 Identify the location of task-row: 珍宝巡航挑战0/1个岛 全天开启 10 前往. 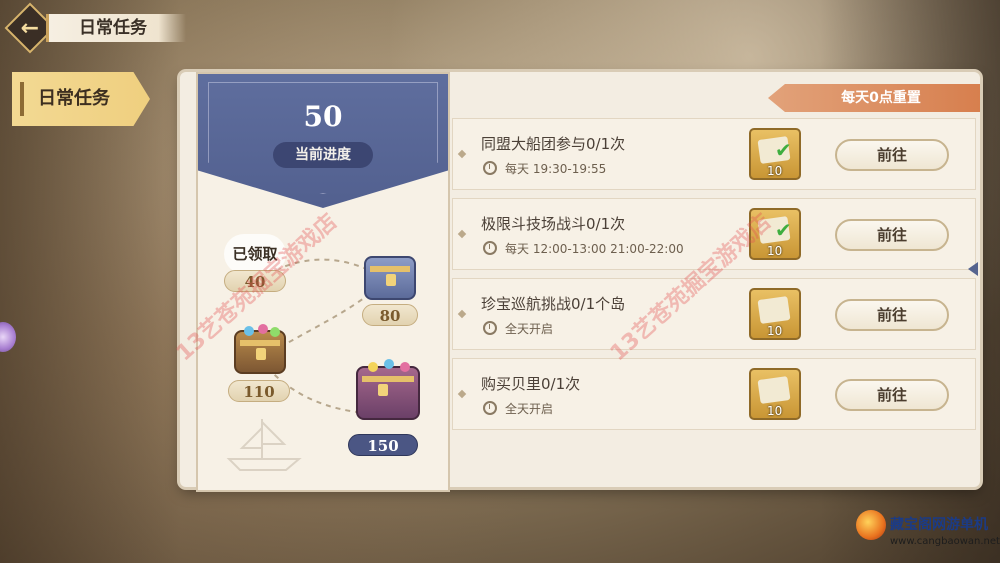
(714, 314).